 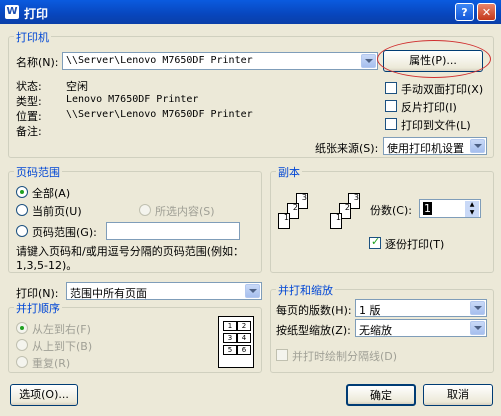 I want to click on paper-source-select: 使用打印机设置, so click(x=435, y=146).